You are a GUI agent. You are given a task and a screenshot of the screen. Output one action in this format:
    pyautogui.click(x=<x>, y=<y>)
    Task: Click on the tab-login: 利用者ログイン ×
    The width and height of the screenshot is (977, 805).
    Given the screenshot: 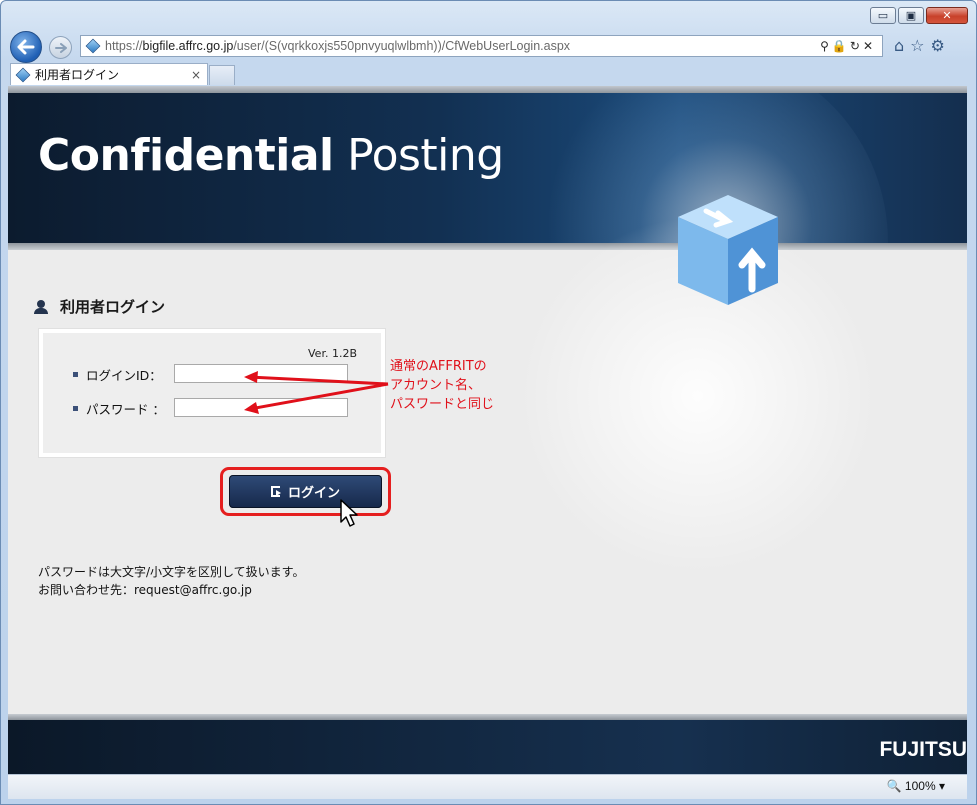 What is the action you would take?
    pyautogui.click(x=109, y=74)
    